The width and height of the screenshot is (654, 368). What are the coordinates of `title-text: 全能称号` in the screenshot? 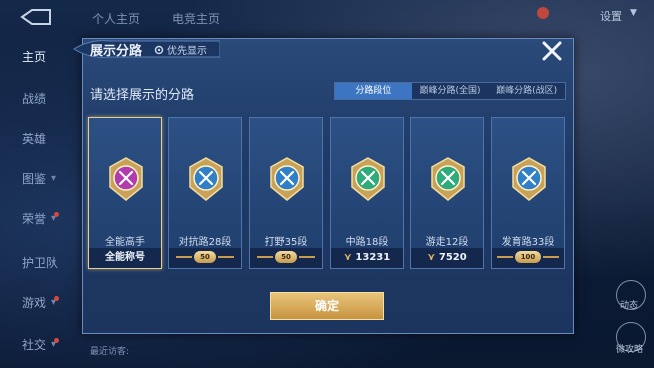 It's located at (125, 257).